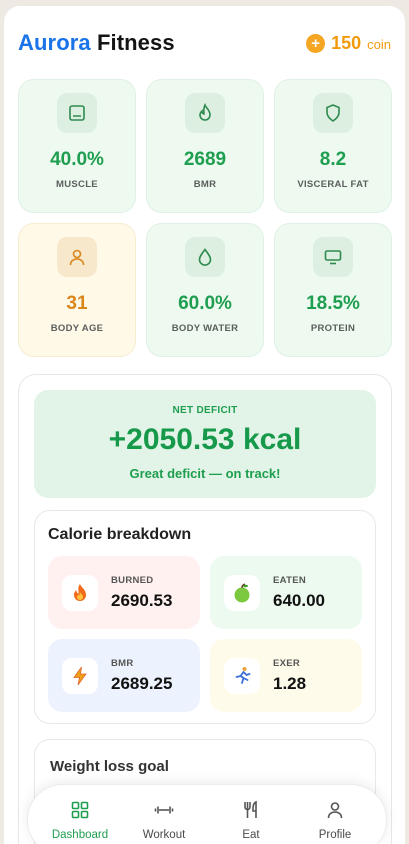 The height and width of the screenshot is (844, 409). Describe the element at coordinates (251, 810) in the screenshot. I see `fork-knife-icon` at that location.